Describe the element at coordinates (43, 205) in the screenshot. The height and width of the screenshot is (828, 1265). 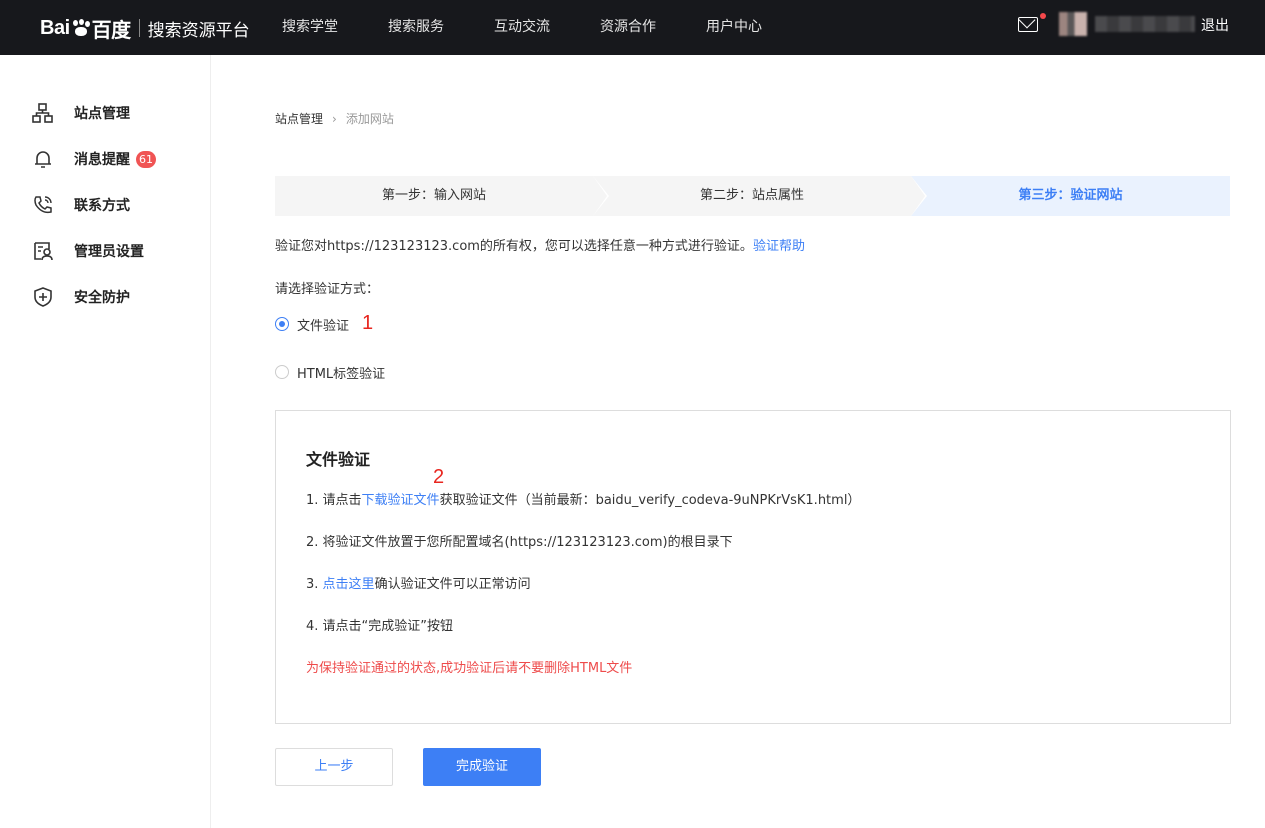
I see `phone-icon` at that location.